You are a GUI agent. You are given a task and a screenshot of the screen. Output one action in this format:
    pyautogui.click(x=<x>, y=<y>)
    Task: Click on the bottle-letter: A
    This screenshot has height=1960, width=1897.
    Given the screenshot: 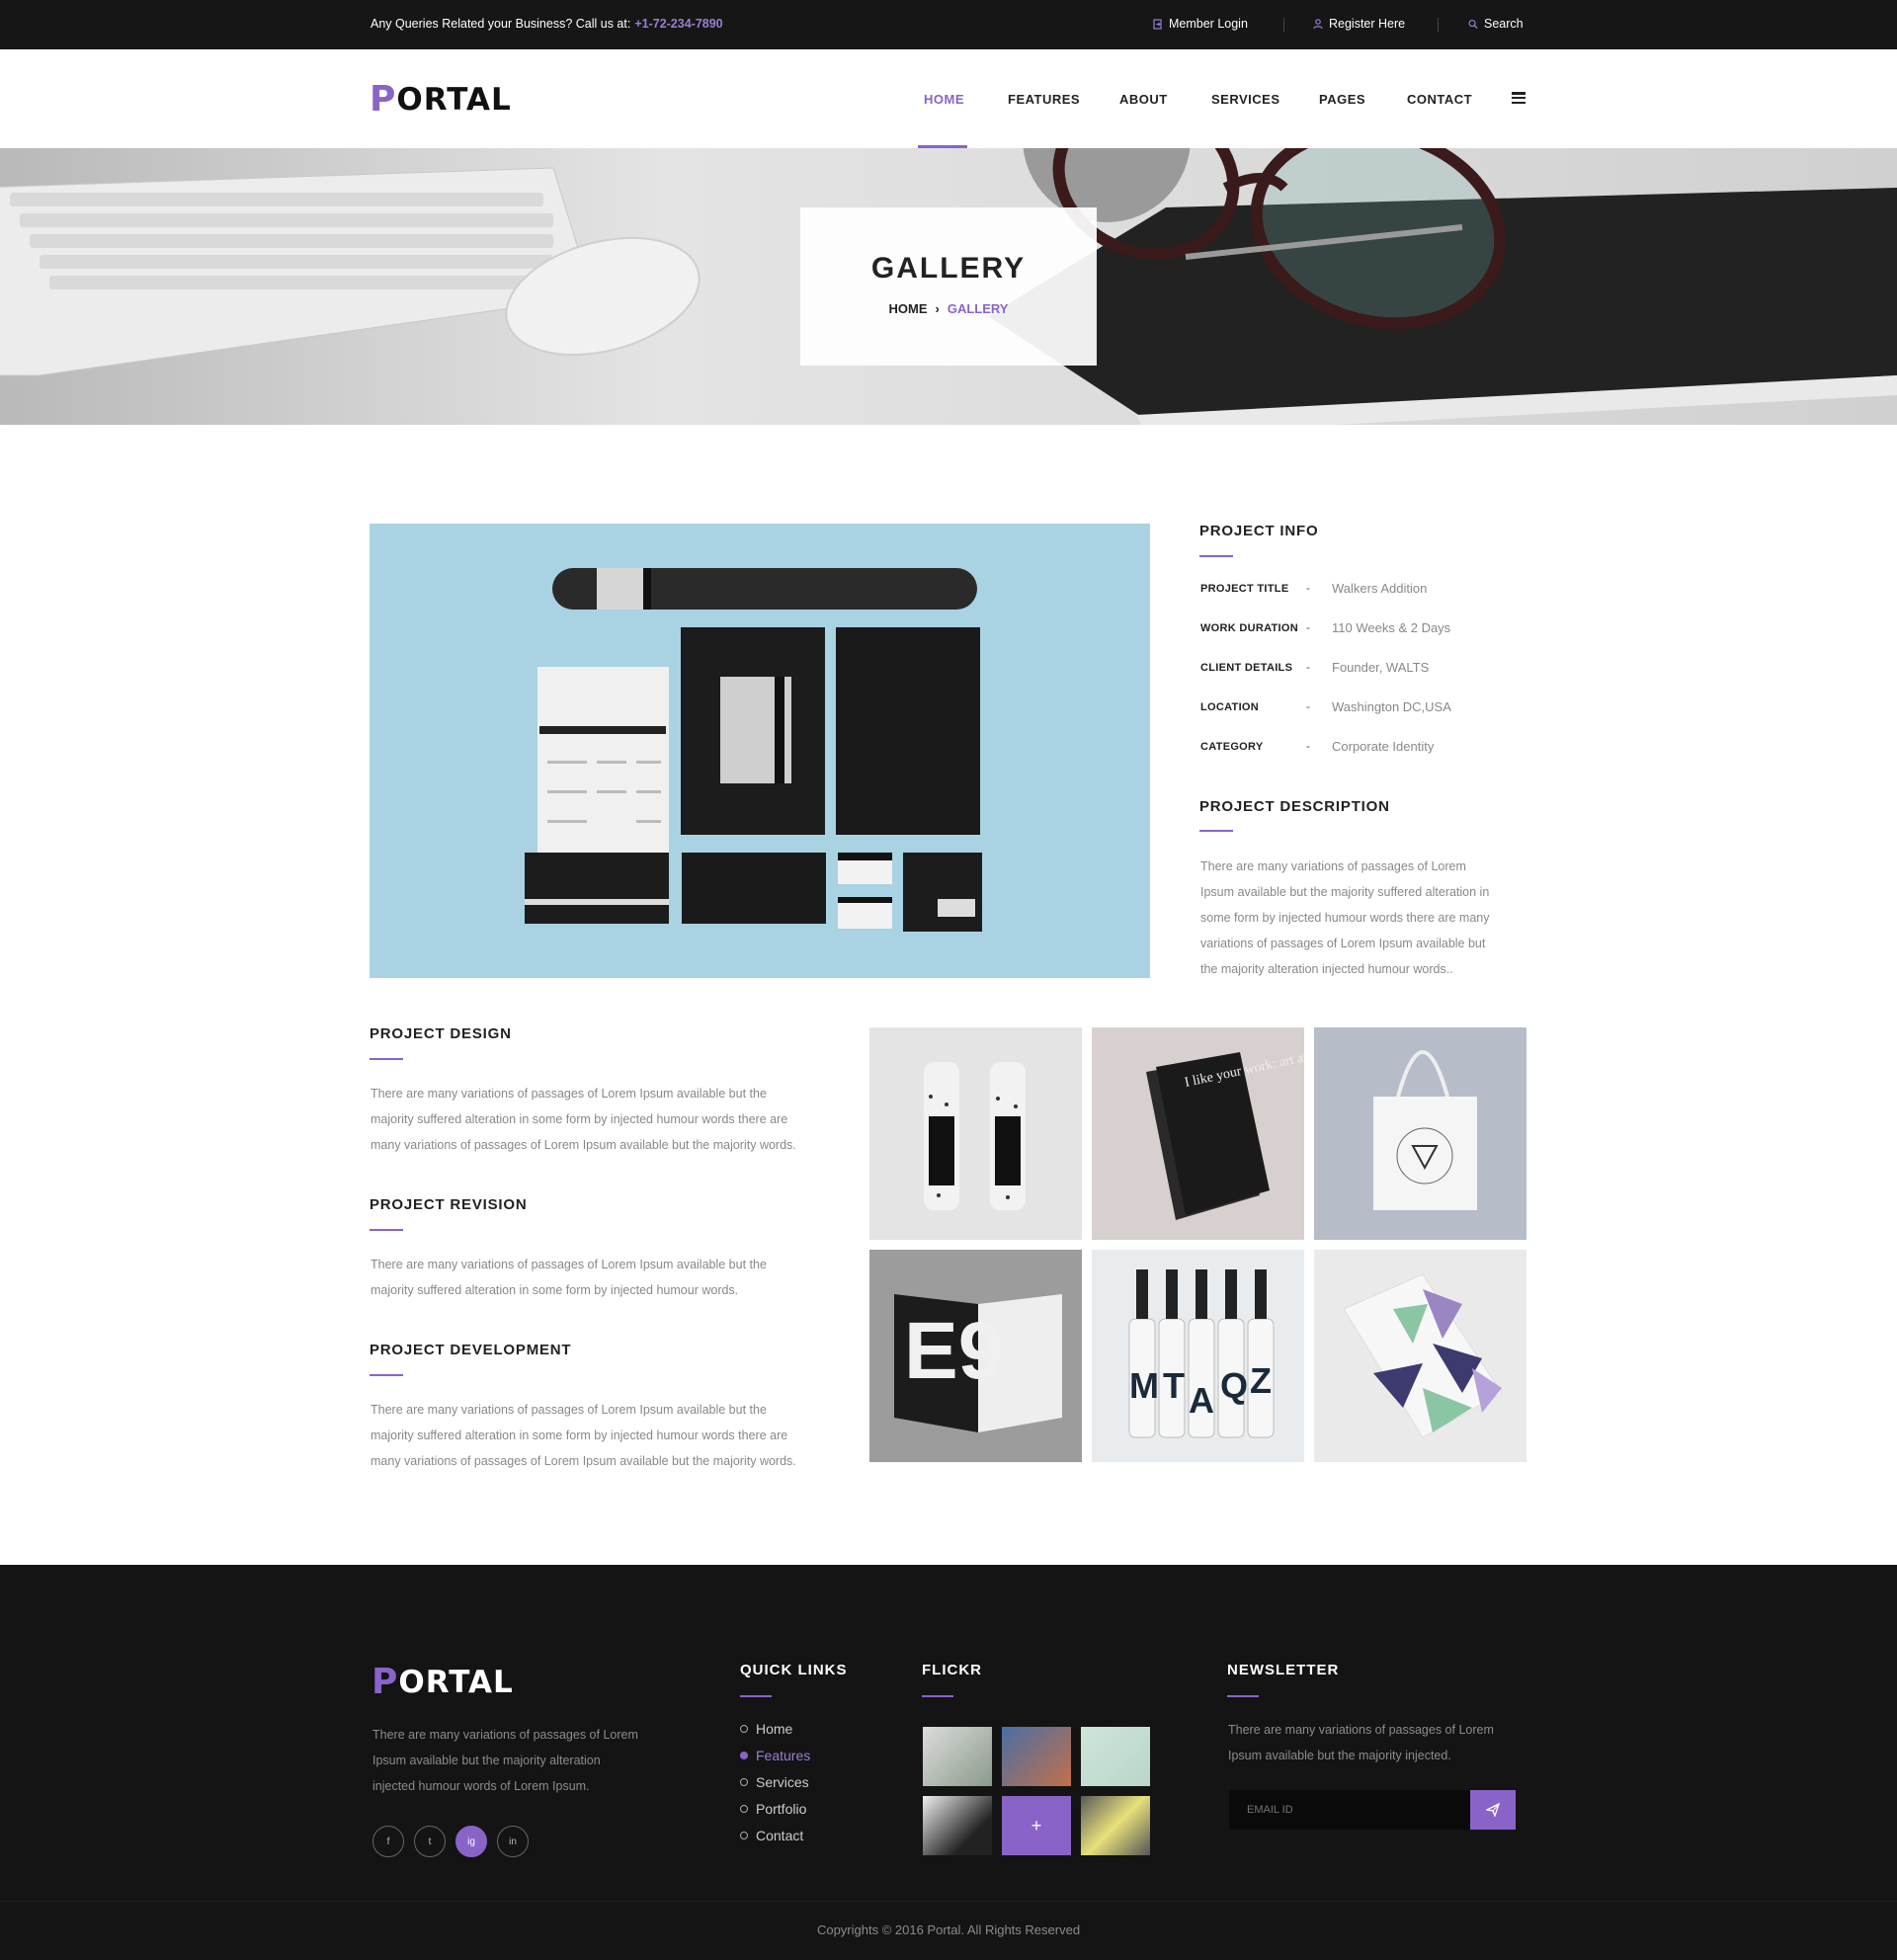 What is the action you would take?
    pyautogui.click(x=1201, y=1400)
    